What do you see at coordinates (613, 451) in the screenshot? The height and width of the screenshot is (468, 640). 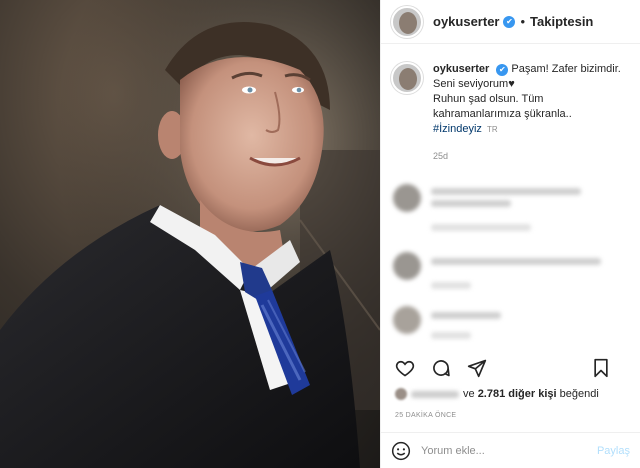 I see `share-button: Paylaş` at bounding box center [613, 451].